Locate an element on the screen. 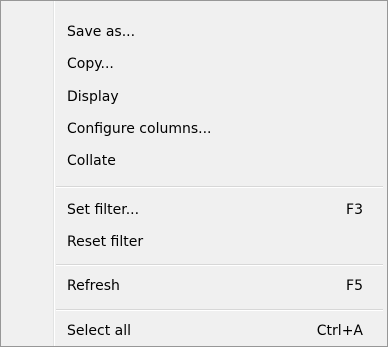 Image resolution: width=388 pixels, height=347 pixels. menu-item-collate: Collate is located at coordinates (194, 161).